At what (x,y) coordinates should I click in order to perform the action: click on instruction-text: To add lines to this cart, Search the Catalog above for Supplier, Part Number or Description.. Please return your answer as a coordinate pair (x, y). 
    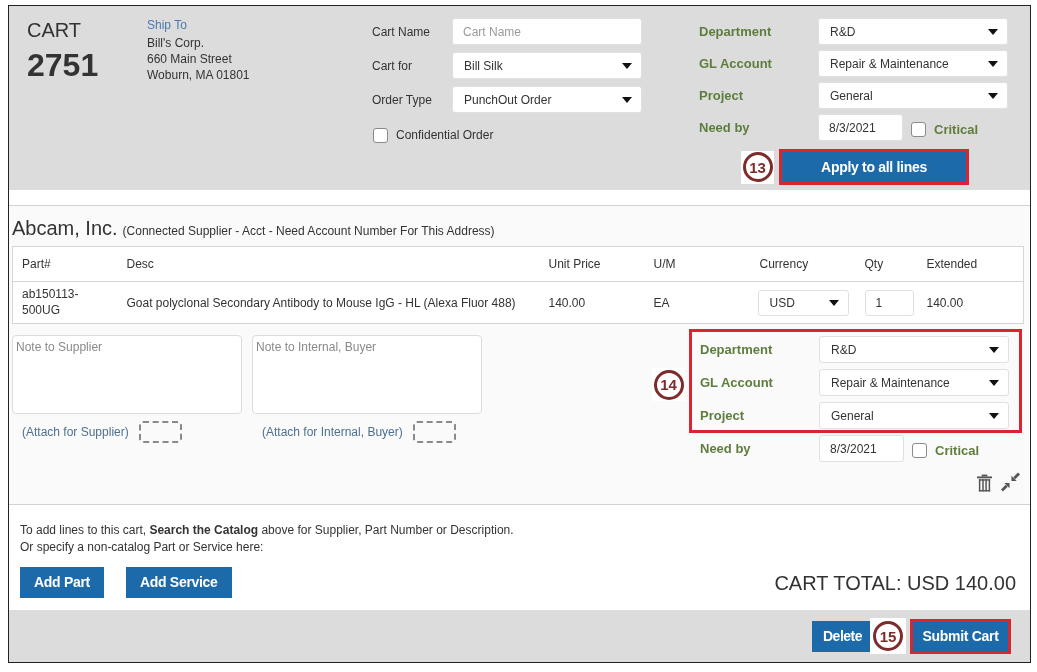
    Looking at the image, I should click on (267, 530).